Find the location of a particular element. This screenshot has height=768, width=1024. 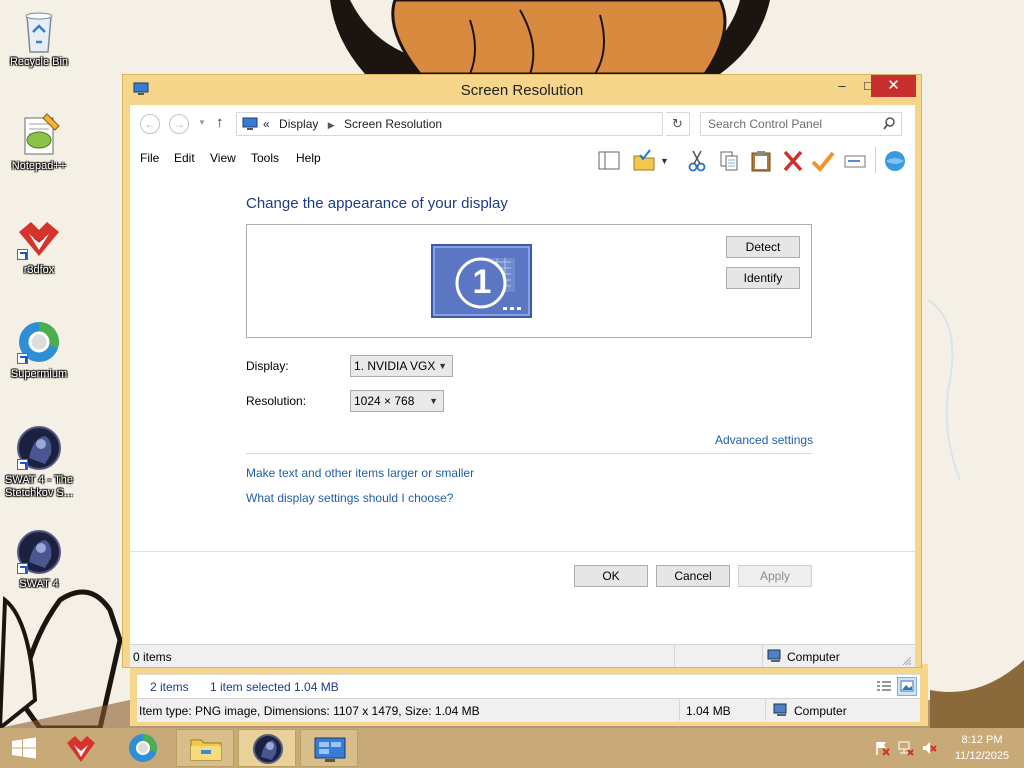

close-button: ✕ is located at coordinates (893, 86).